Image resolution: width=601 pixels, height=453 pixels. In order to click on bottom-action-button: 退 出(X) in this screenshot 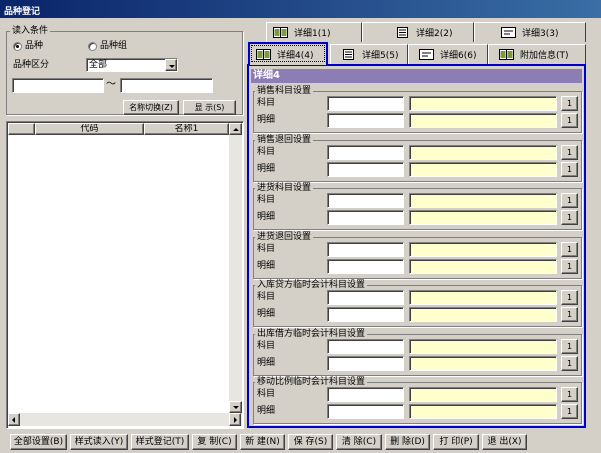, I will do `click(504, 442)`.